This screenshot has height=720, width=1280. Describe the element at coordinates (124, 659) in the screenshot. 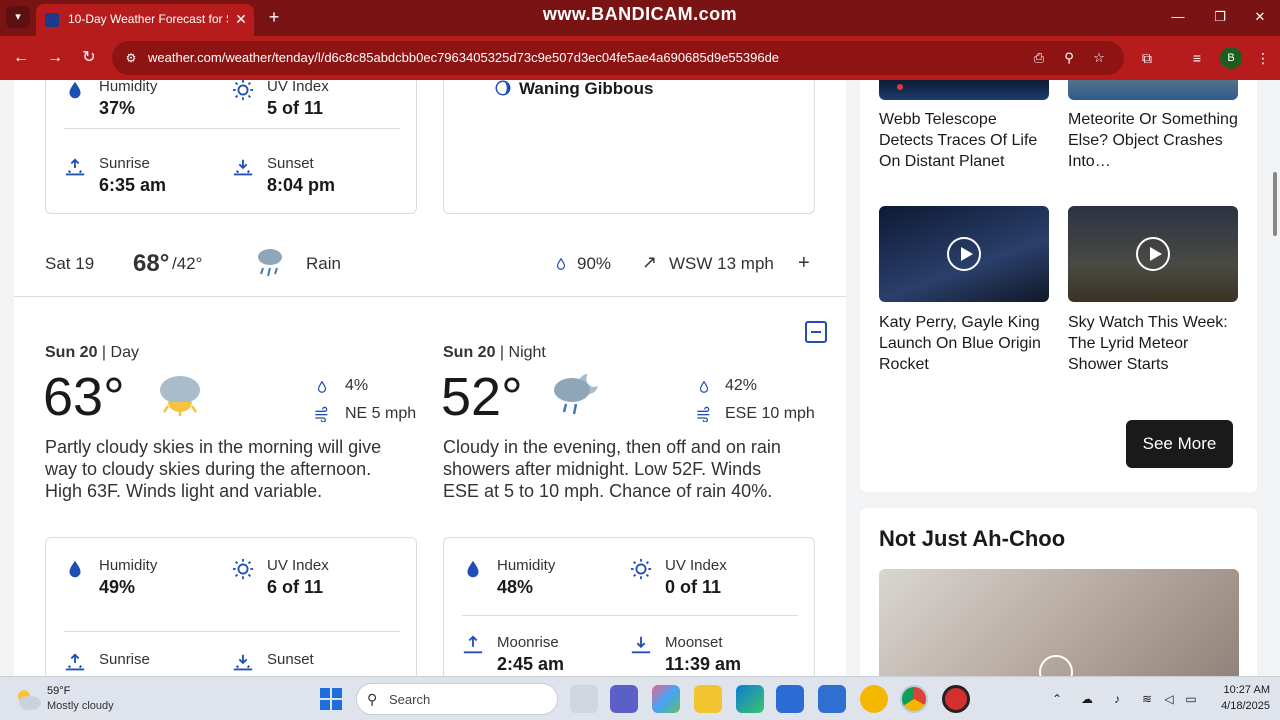

I see `sunrise-label: Sunrise` at that location.